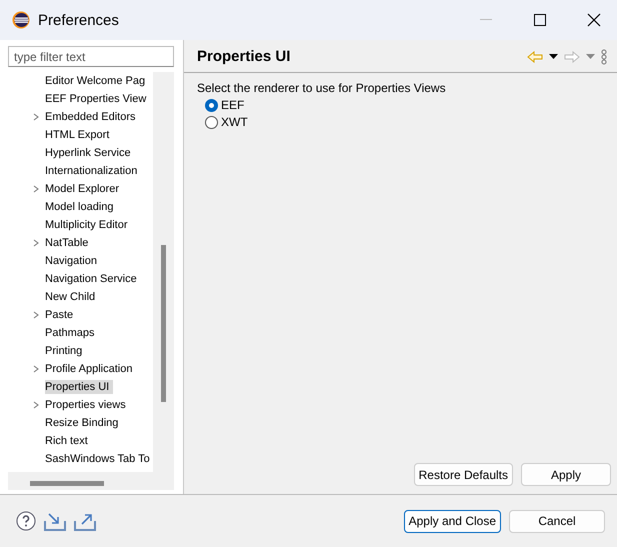 This screenshot has width=617, height=547. What do you see at coordinates (55, 521) in the screenshot?
I see `import-icon` at bounding box center [55, 521].